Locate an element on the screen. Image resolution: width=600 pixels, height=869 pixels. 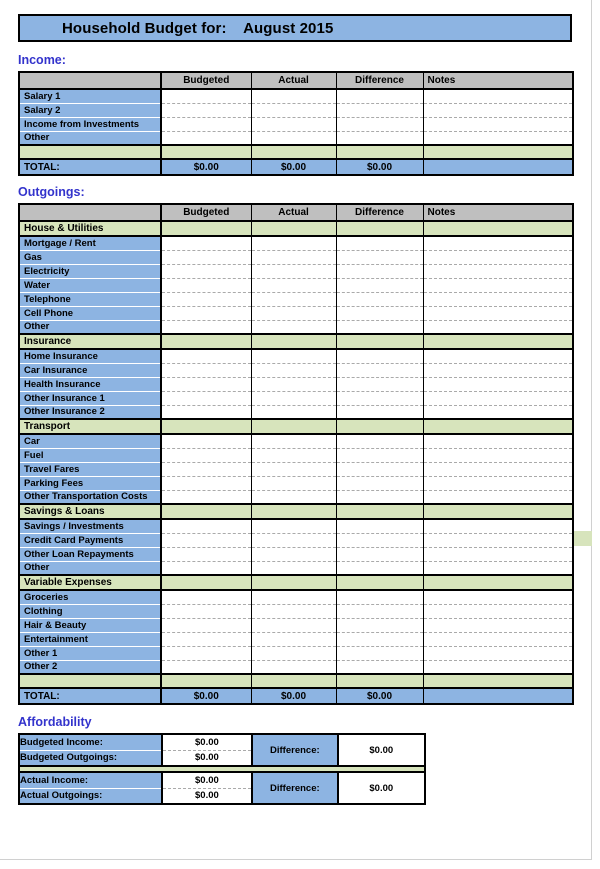
table-row: Groceries is located at coordinates (296, 597).